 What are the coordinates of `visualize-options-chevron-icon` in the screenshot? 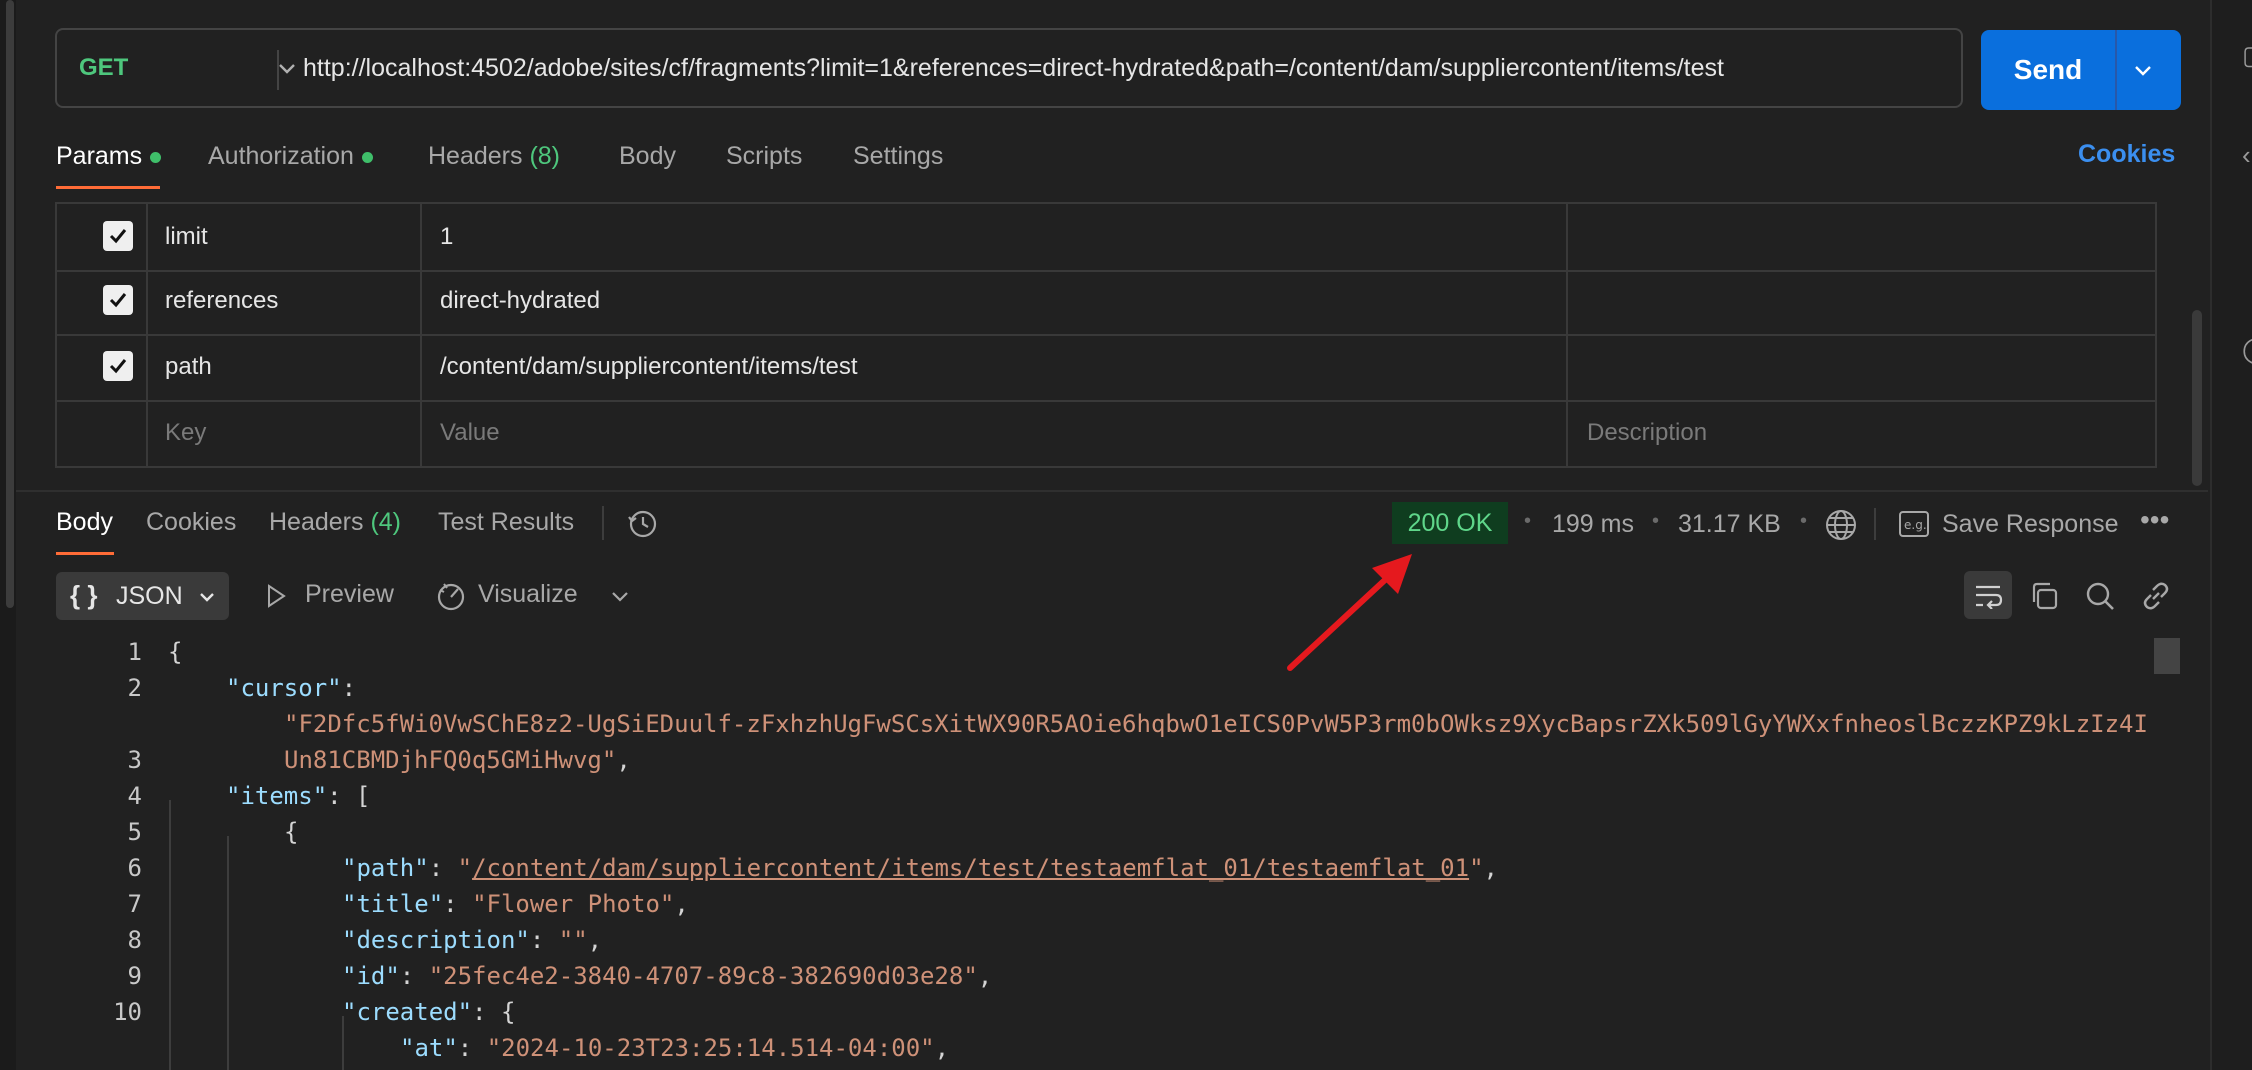 It's located at (620, 596).